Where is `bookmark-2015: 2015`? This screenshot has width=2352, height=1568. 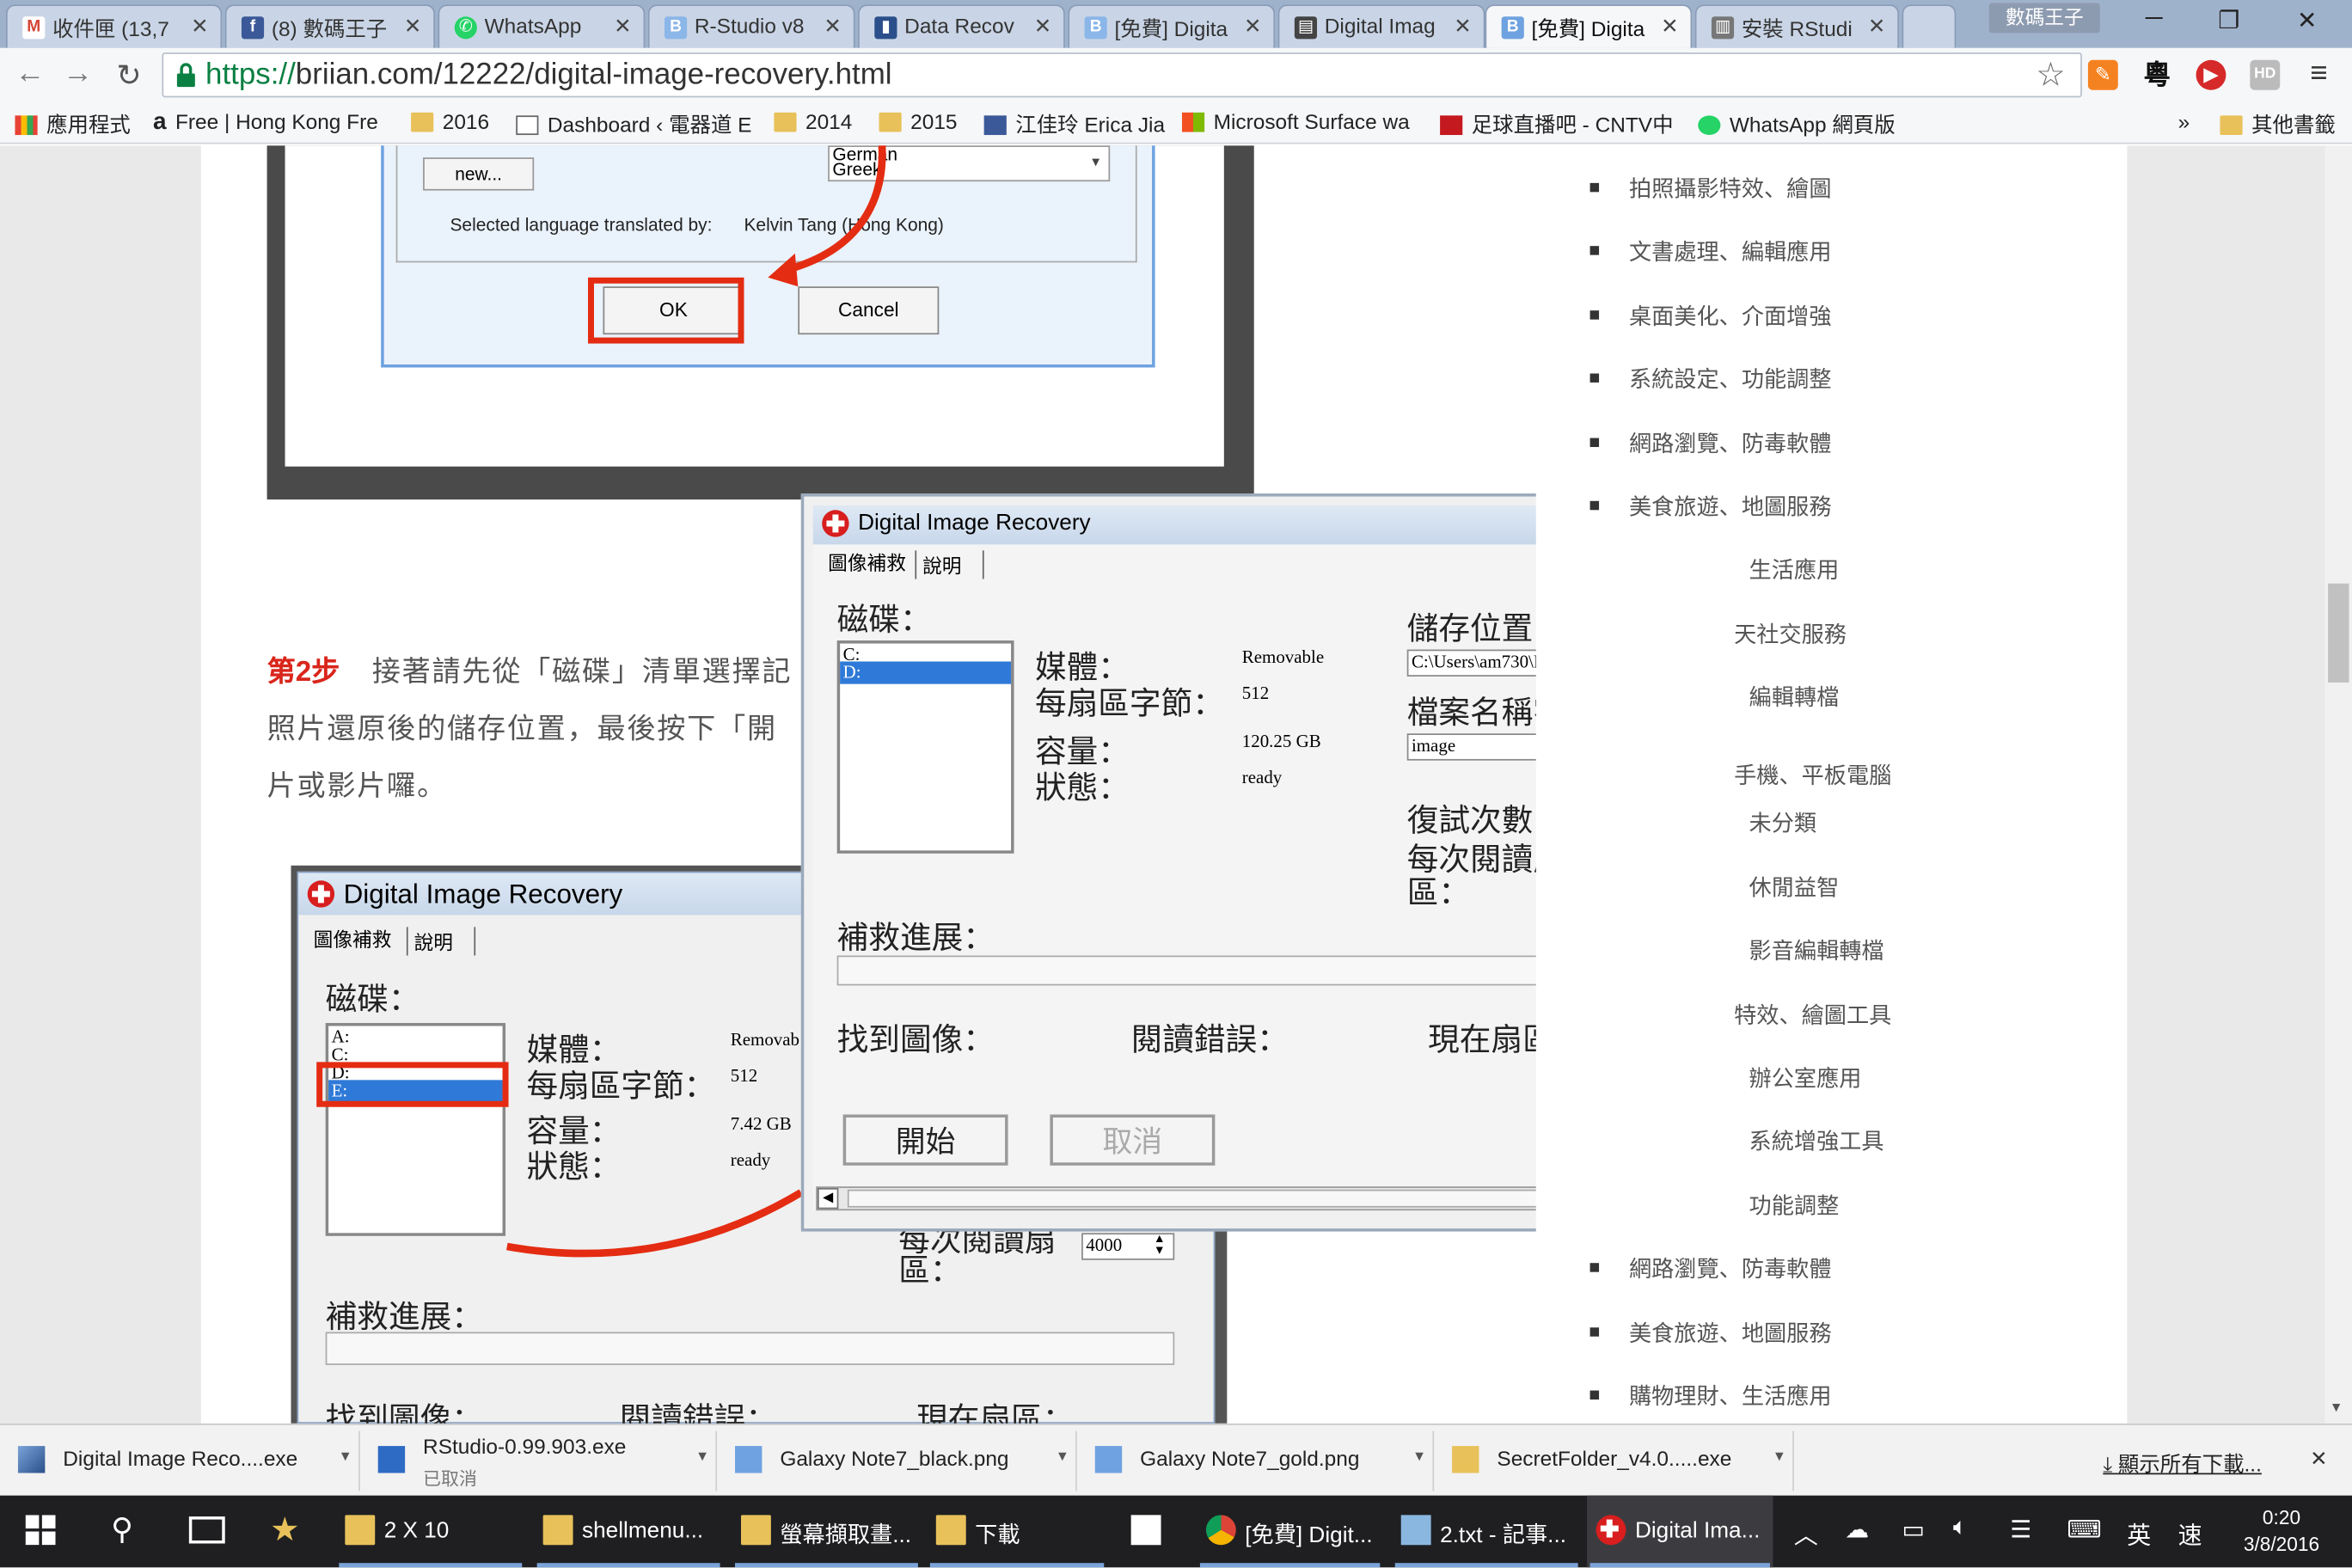 bookmark-2015: 2015 is located at coordinates (918, 121).